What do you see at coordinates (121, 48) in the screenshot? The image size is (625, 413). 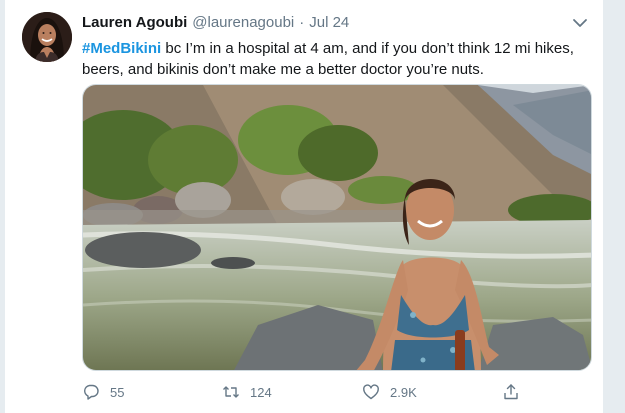 I see `hashtag-link: #MedBikini` at bounding box center [121, 48].